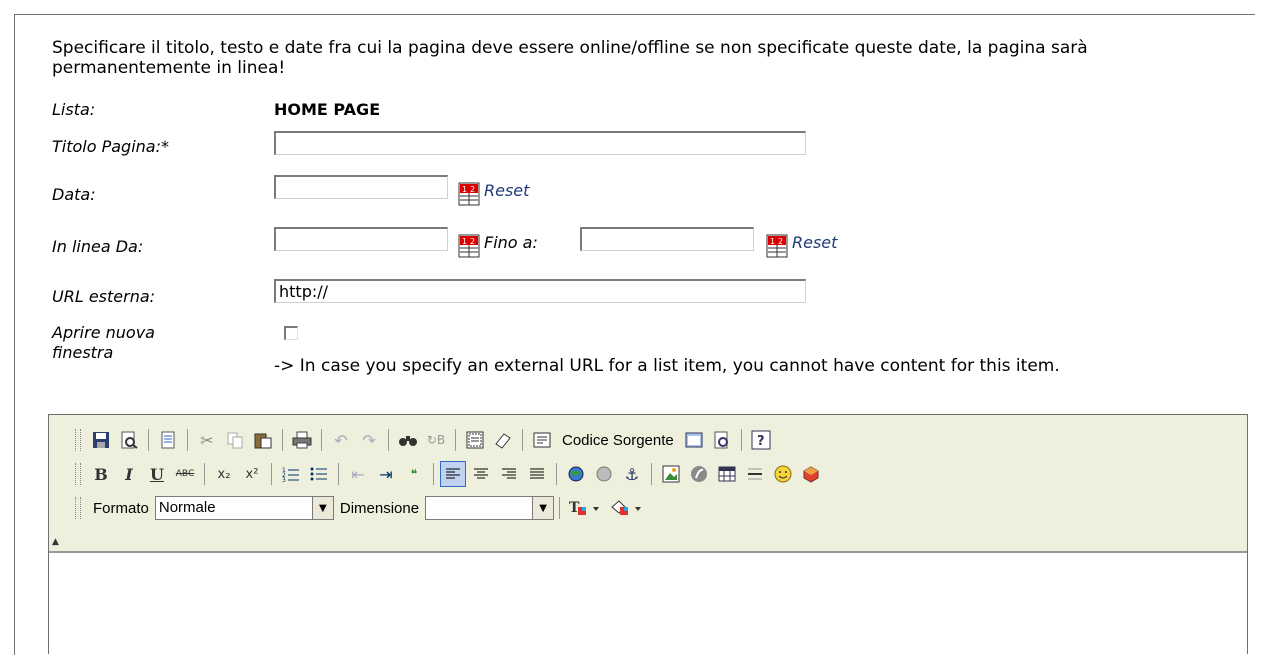 Image resolution: width=1264 pixels, height=663 pixels. Describe the element at coordinates (319, 474) in the screenshot. I see `bulleted-list-icon` at that location.